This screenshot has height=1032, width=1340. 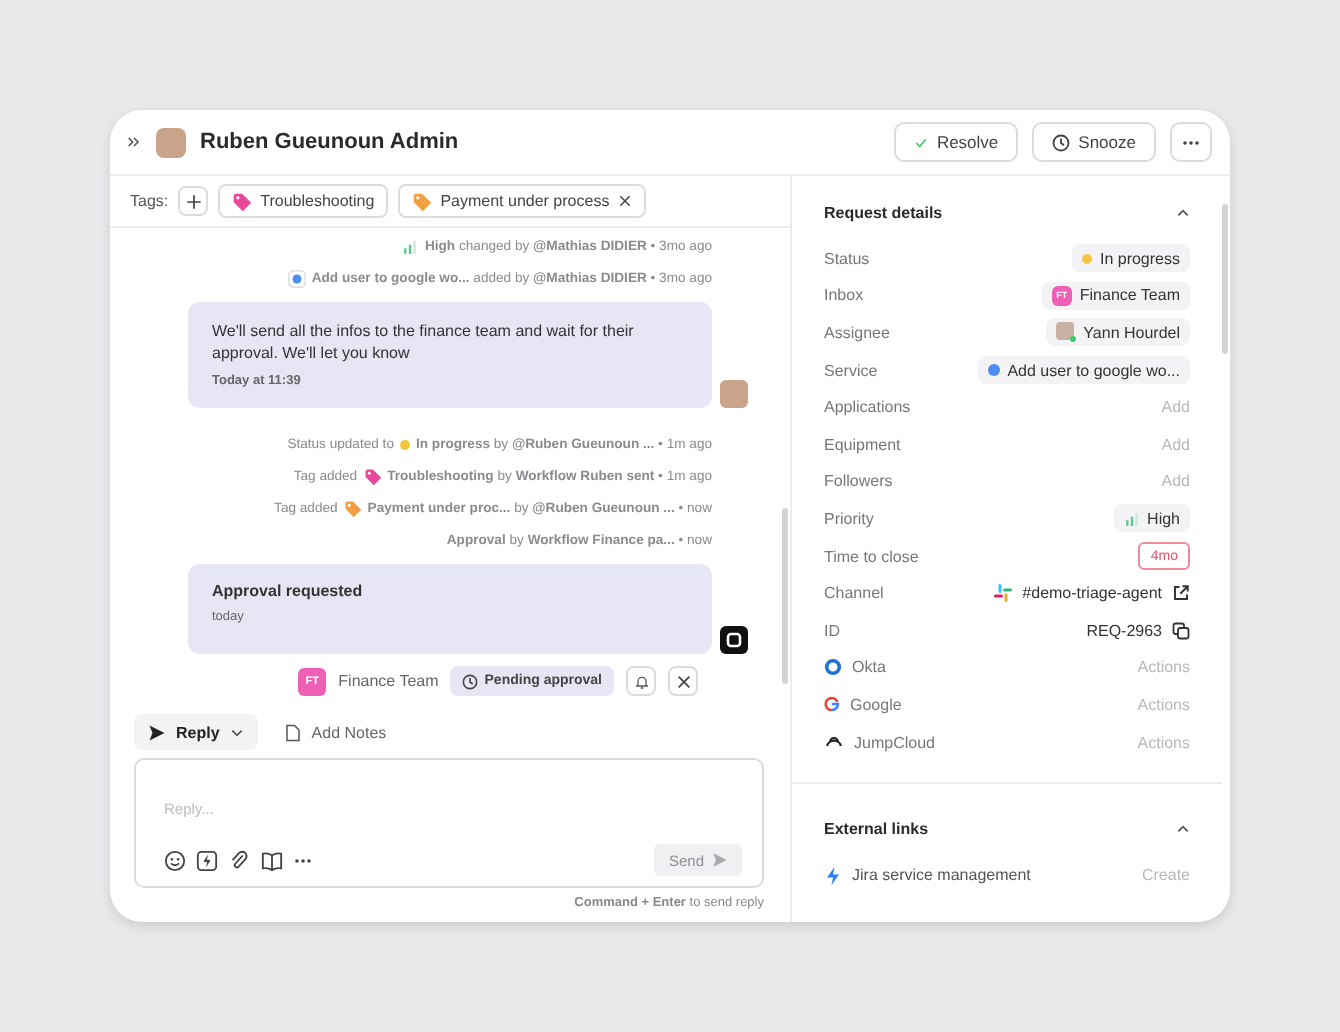 What do you see at coordinates (844, 295) in the screenshot?
I see `field-label: Inbox` at bounding box center [844, 295].